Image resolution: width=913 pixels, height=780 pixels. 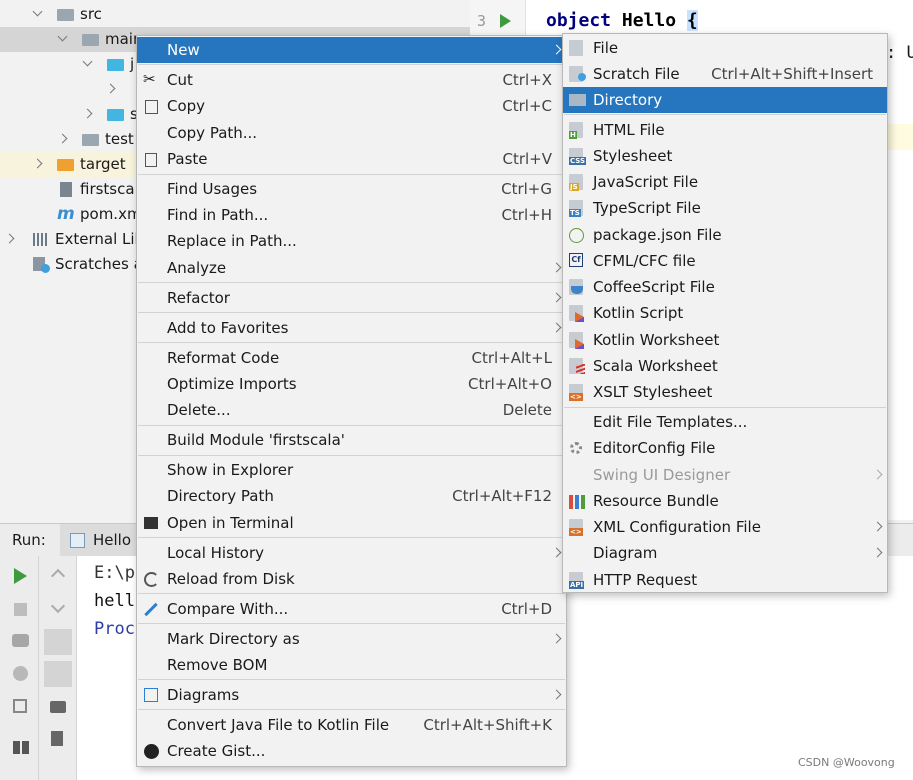 What do you see at coordinates (20, 673) in the screenshot?
I see `debug-icon` at bounding box center [20, 673].